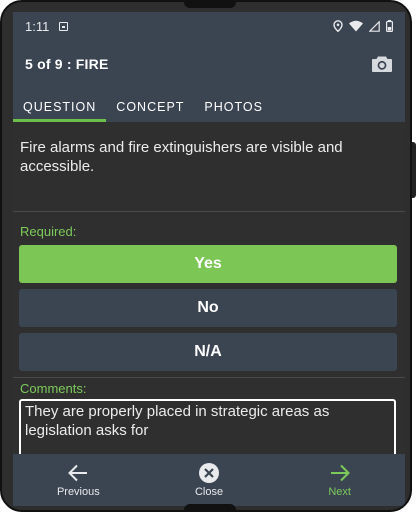  Describe the element at coordinates (356, 26) in the screenshot. I see `wifi-icon` at that location.